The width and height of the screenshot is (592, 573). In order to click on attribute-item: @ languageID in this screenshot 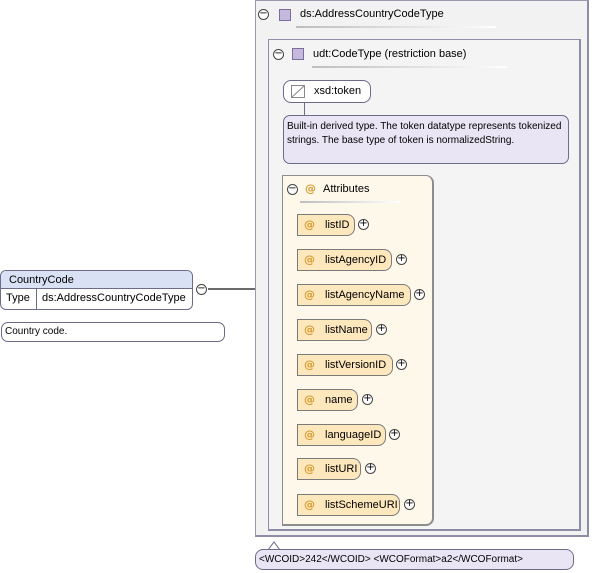, I will do `click(341, 435)`.